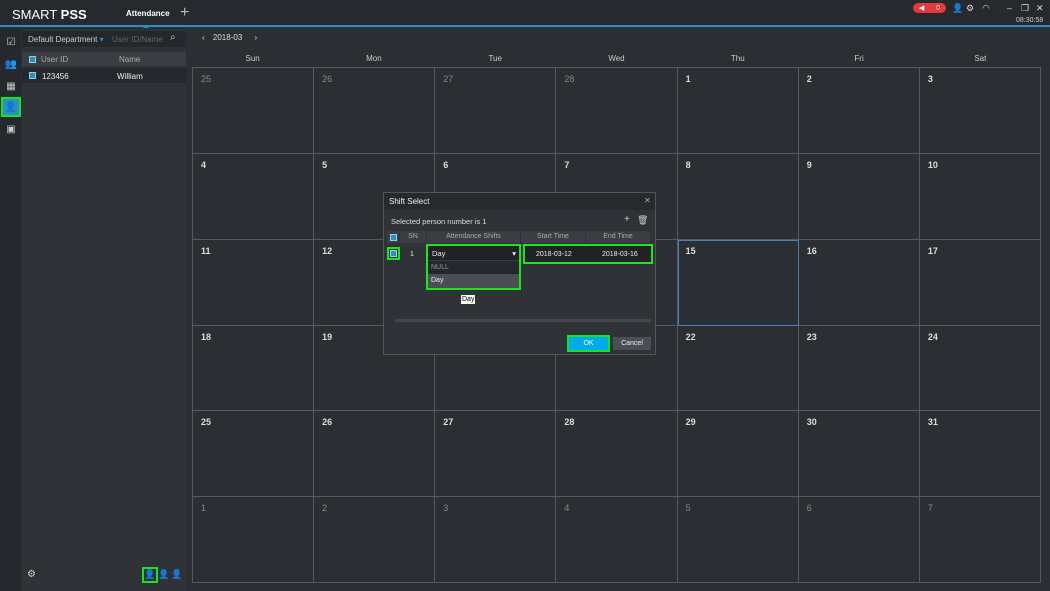 The height and width of the screenshot is (591, 1050). Describe the element at coordinates (859, 282) in the screenshot. I see `calendar-day-cell: 16` at that location.